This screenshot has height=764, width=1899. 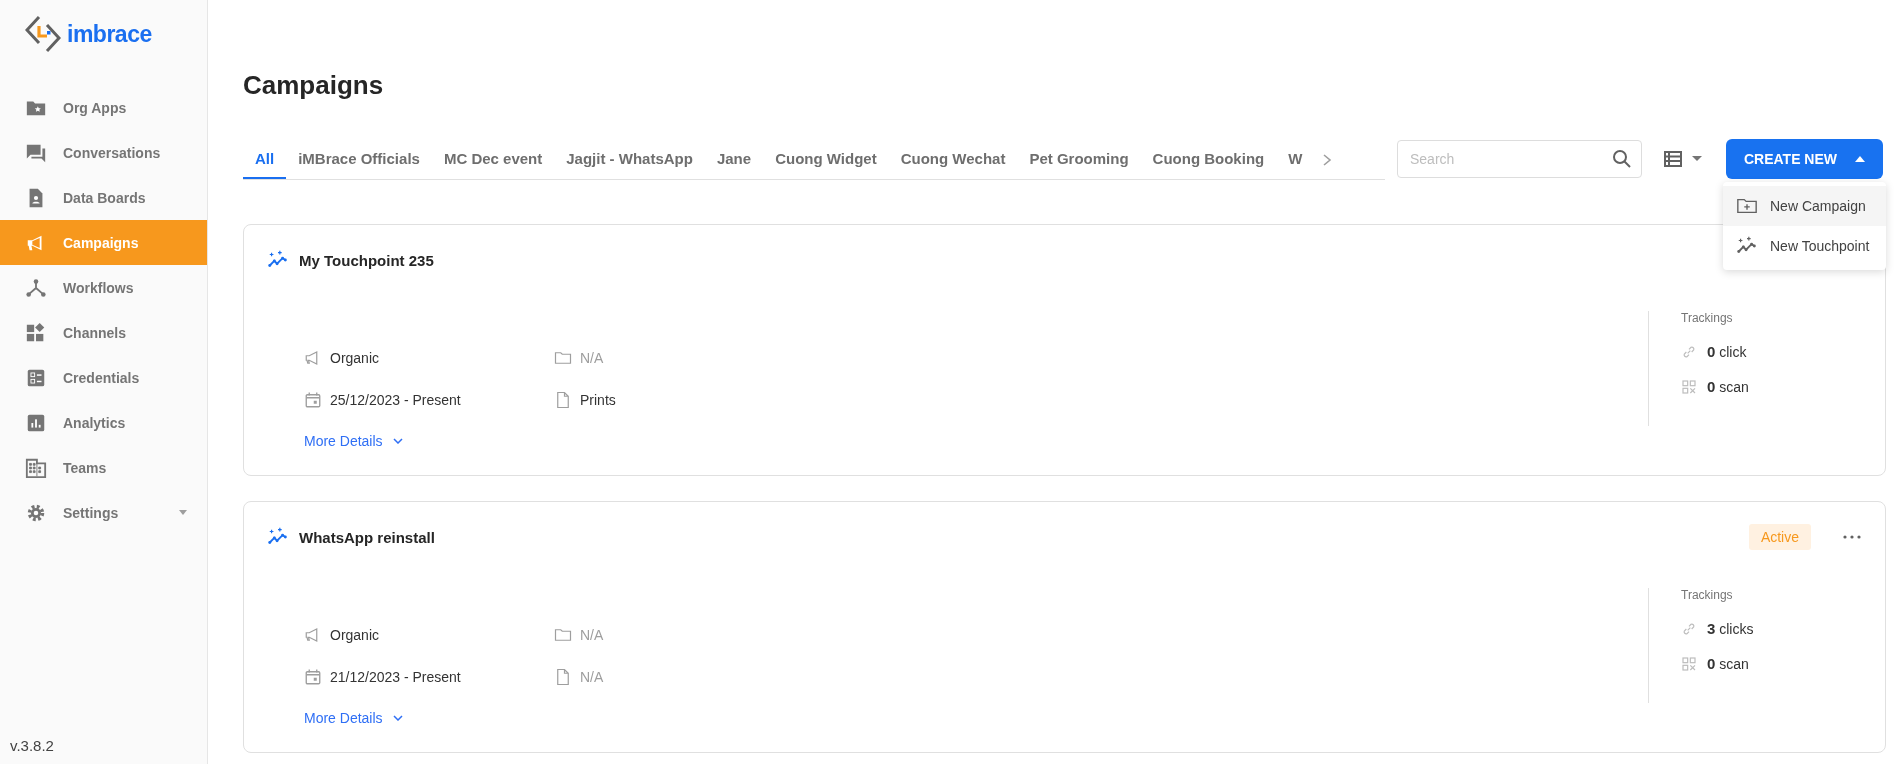 What do you see at coordinates (1208, 164) in the screenshot?
I see `tab: Cuong Booking` at bounding box center [1208, 164].